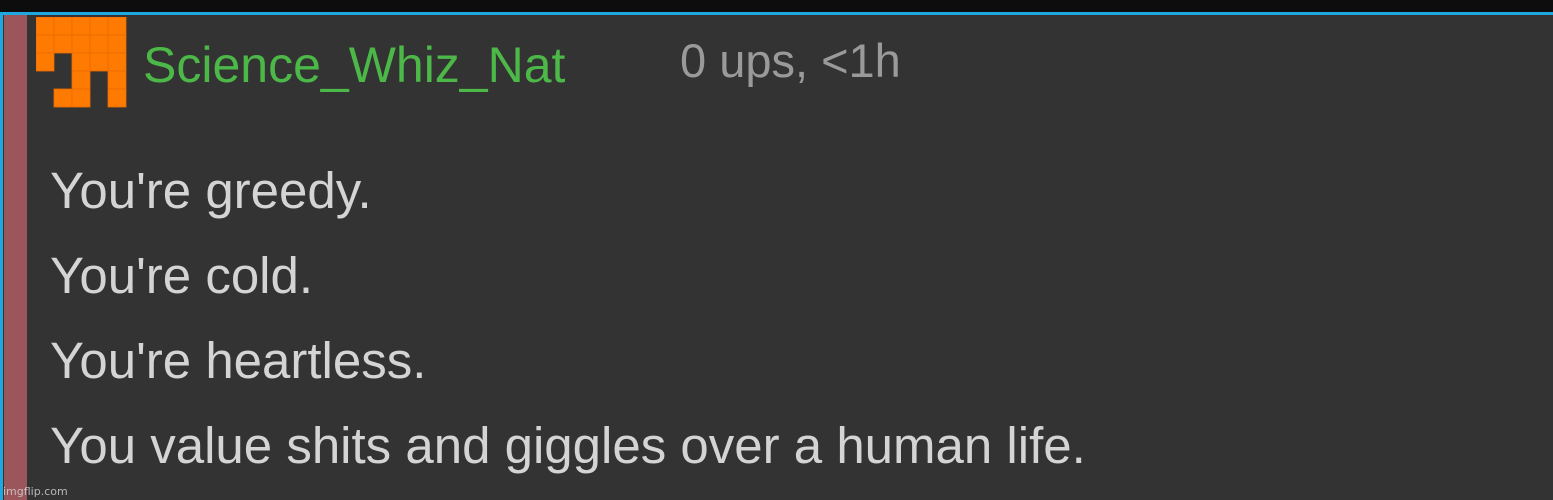  What do you see at coordinates (354, 65) in the screenshot?
I see `comment-author-link: Science_Whiz_Nat` at bounding box center [354, 65].